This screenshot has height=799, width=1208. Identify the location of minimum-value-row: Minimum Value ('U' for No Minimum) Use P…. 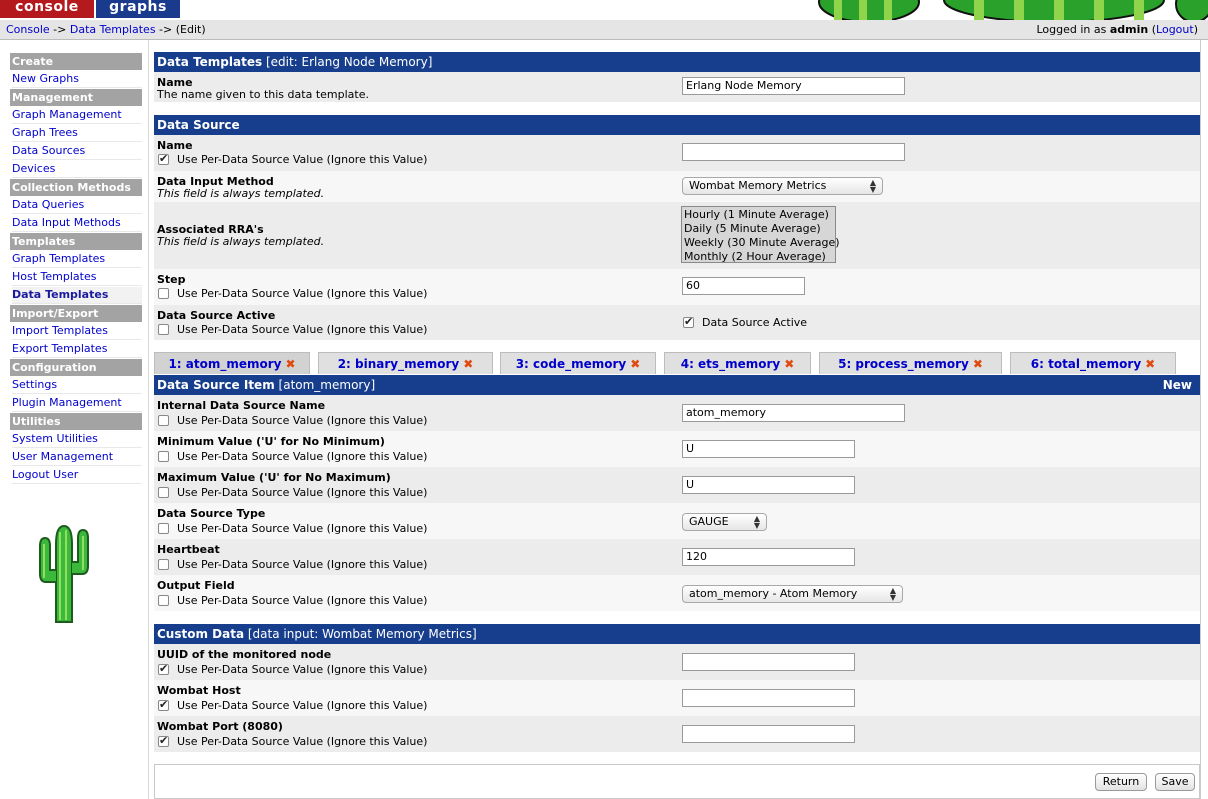
(677, 449).